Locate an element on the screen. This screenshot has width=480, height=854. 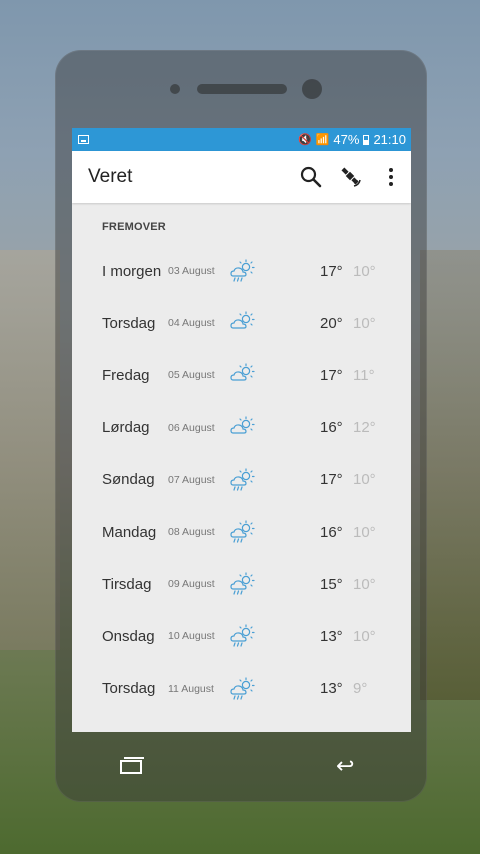
phone-camera is located at coordinates (312, 89).